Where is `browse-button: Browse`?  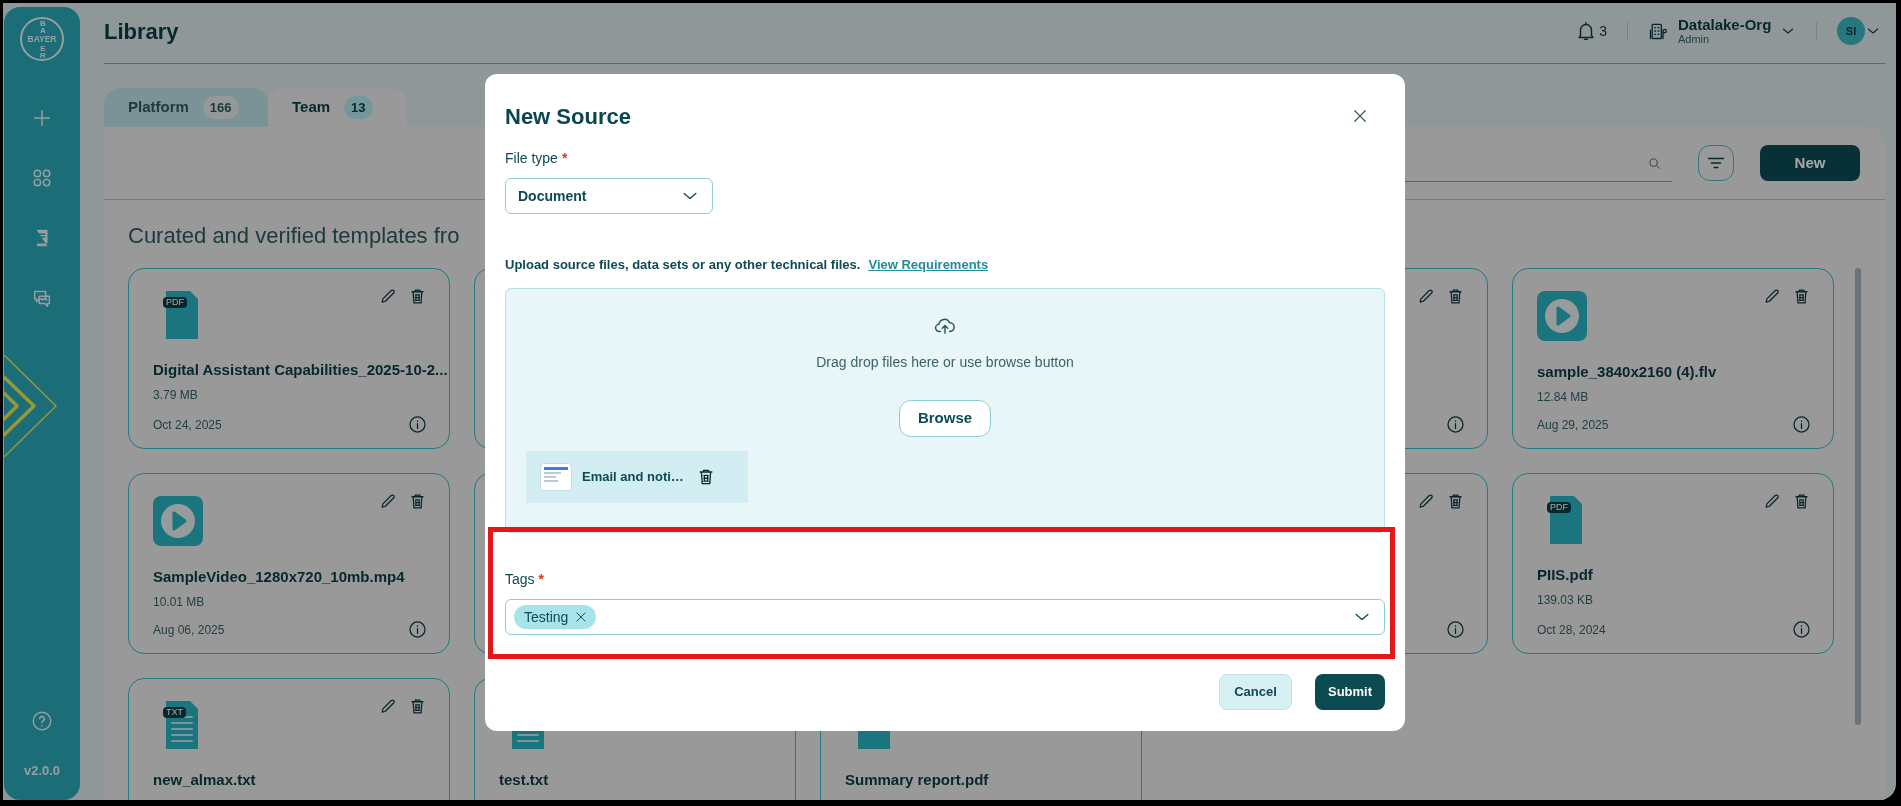
browse-button: Browse is located at coordinates (945, 418).